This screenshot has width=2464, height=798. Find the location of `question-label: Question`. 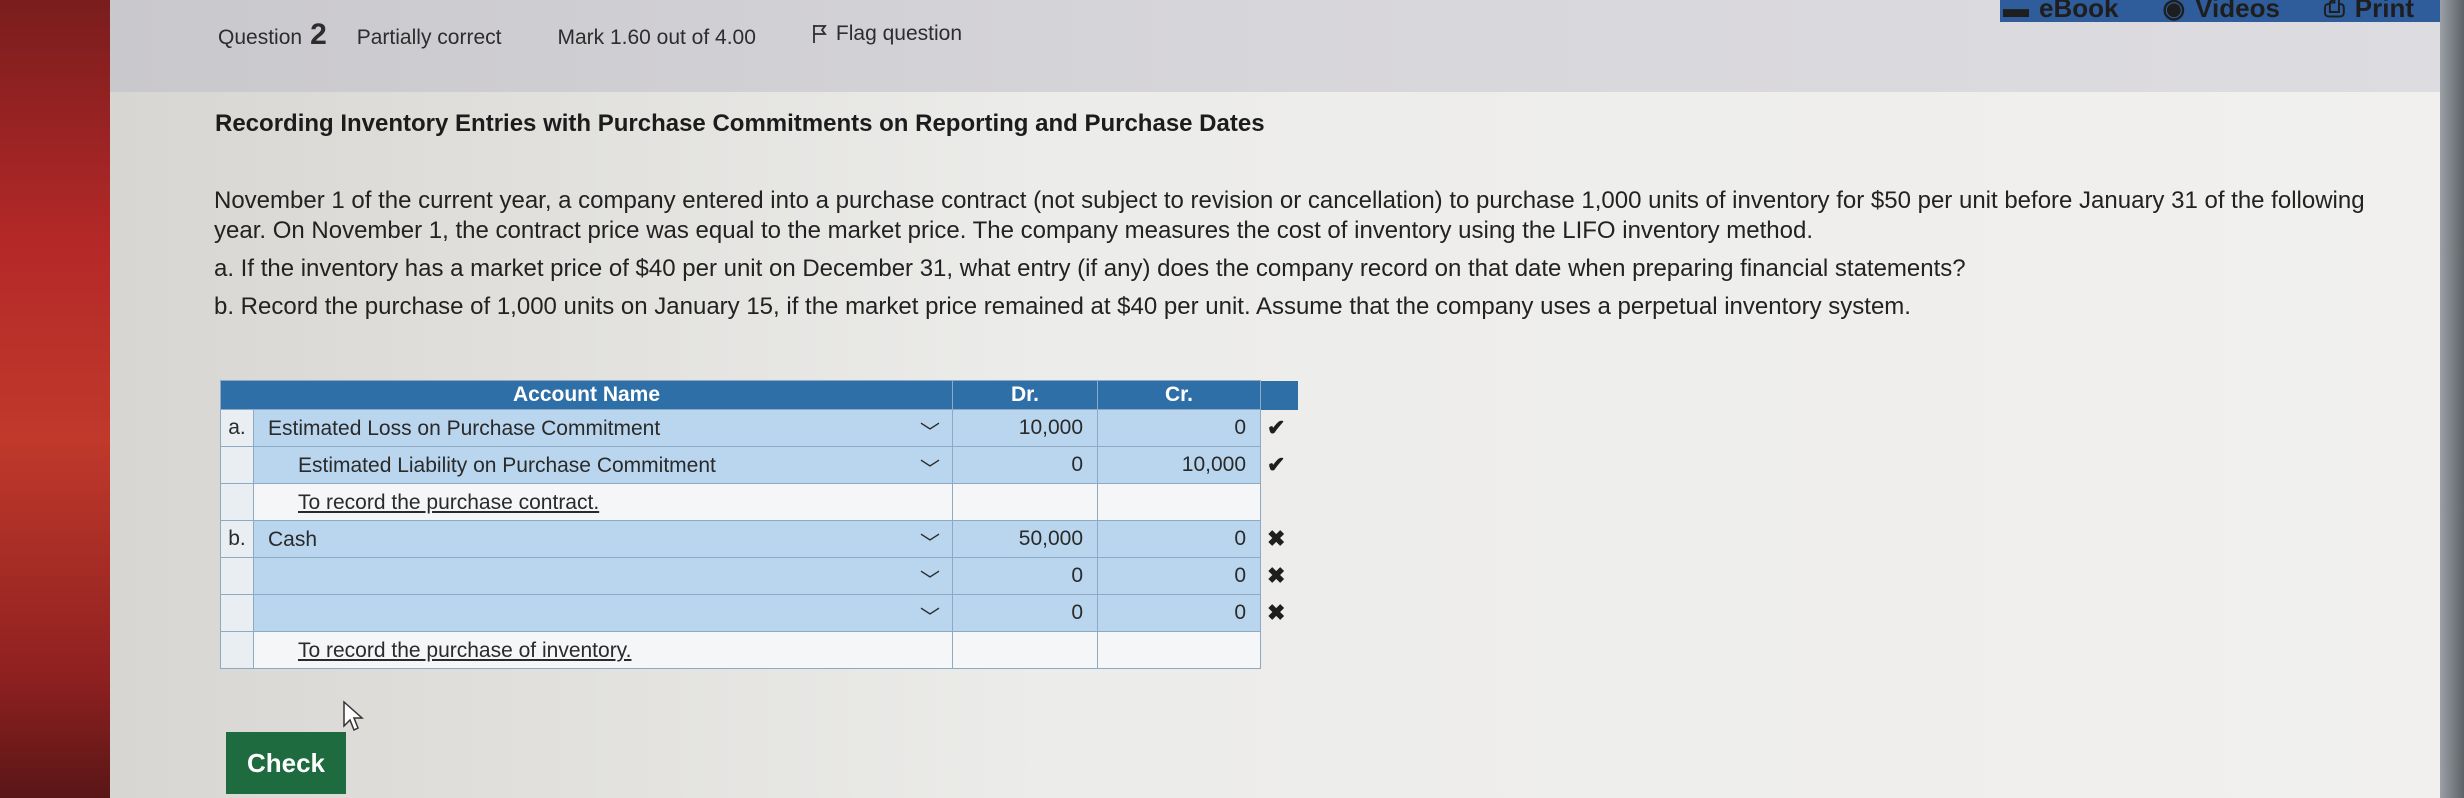

question-label: Question is located at coordinates (260, 37).